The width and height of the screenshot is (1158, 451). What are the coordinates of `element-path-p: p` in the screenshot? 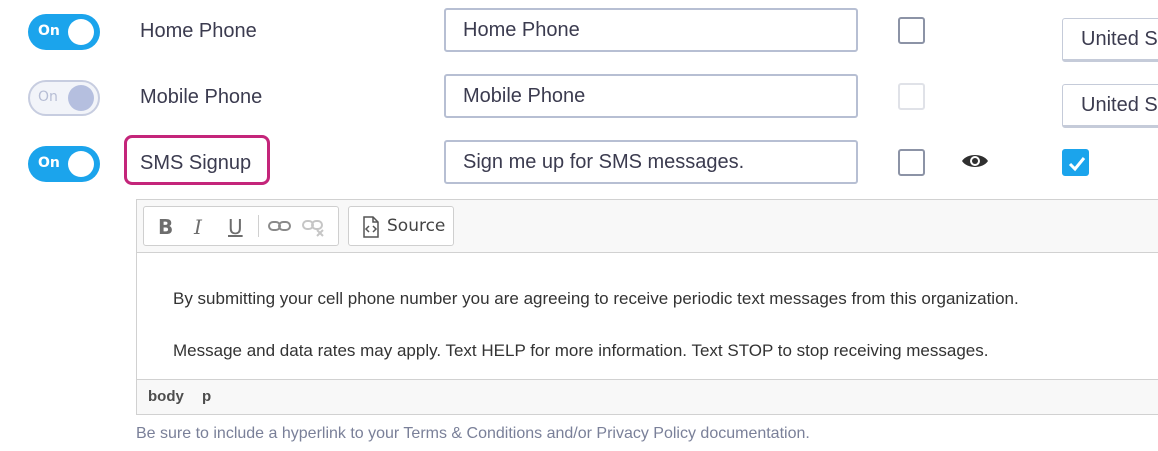 It's located at (206, 396).